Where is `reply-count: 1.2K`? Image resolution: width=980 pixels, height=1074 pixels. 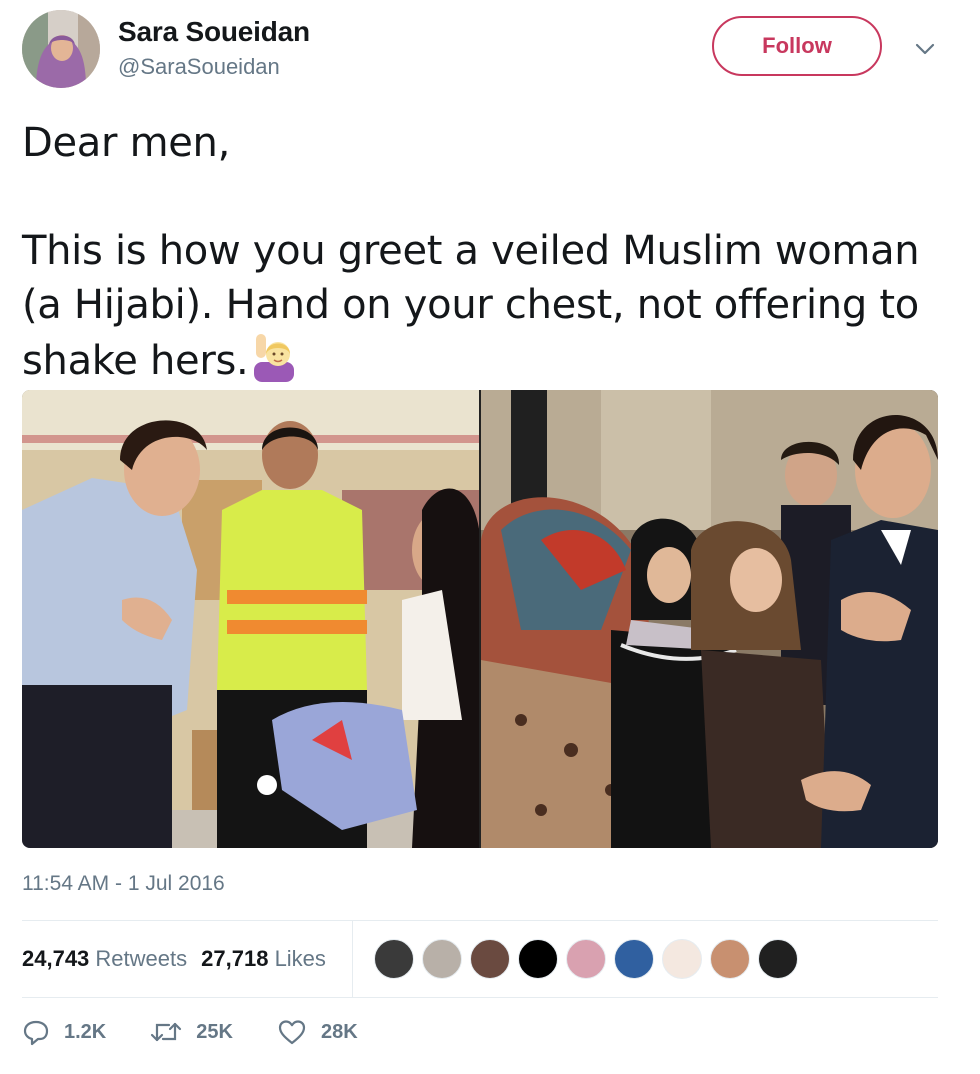 reply-count: 1.2K is located at coordinates (85, 1031).